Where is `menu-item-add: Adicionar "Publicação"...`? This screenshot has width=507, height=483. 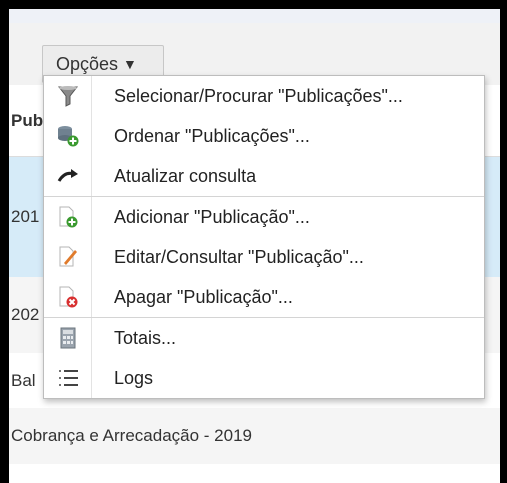 menu-item-add: Adicionar "Publicação"... is located at coordinates (264, 217).